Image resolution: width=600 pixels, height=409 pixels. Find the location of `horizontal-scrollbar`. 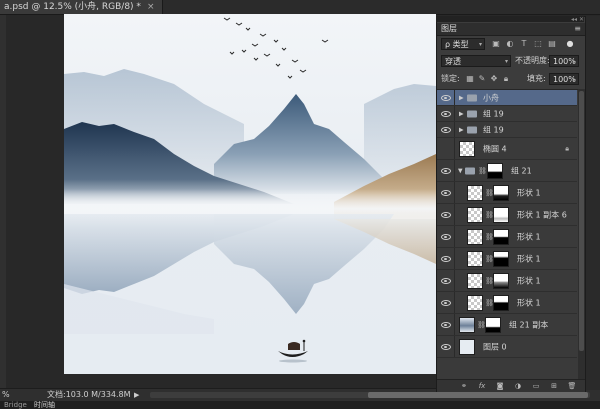

horizontal-scrollbar is located at coordinates (370, 395).